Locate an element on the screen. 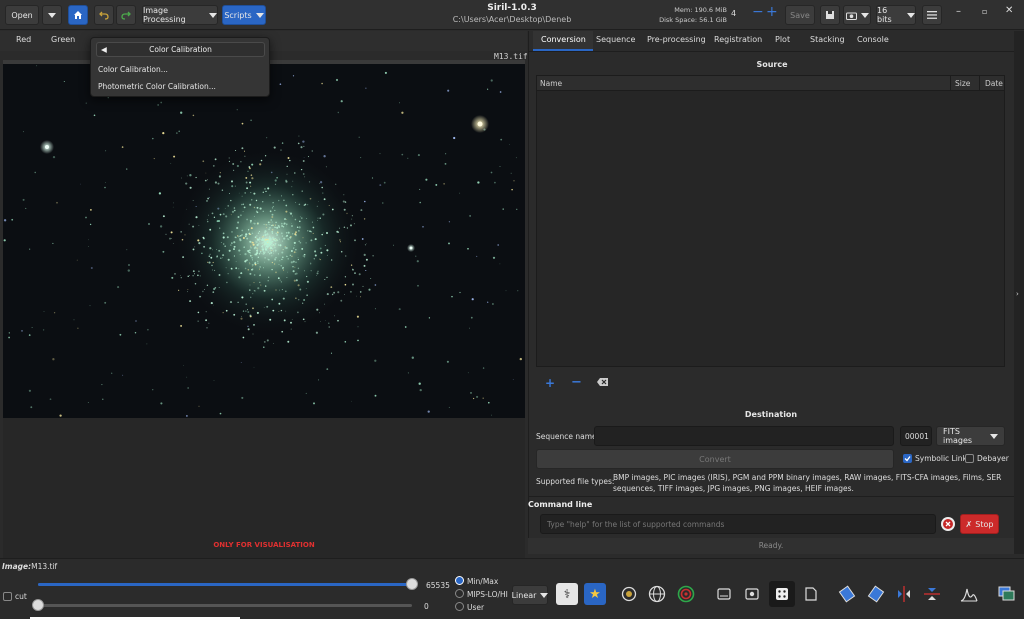 The image size is (1024, 619). popover-back-header: ◀ Color Calibration is located at coordinates (180, 49).